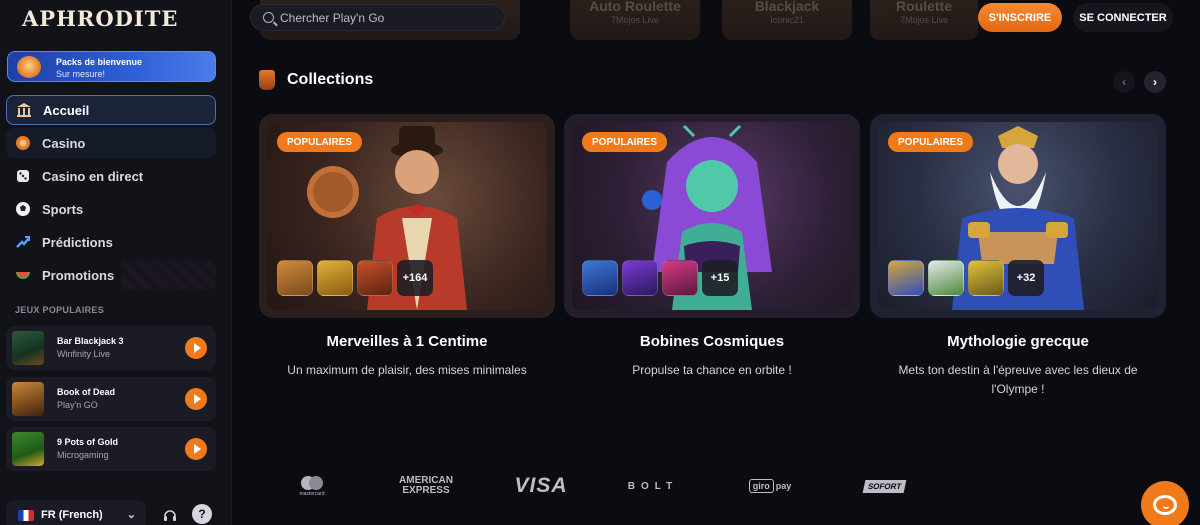 The width and height of the screenshot is (1200, 525). I want to click on game-provider: Winfinity Live, so click(84, 354).